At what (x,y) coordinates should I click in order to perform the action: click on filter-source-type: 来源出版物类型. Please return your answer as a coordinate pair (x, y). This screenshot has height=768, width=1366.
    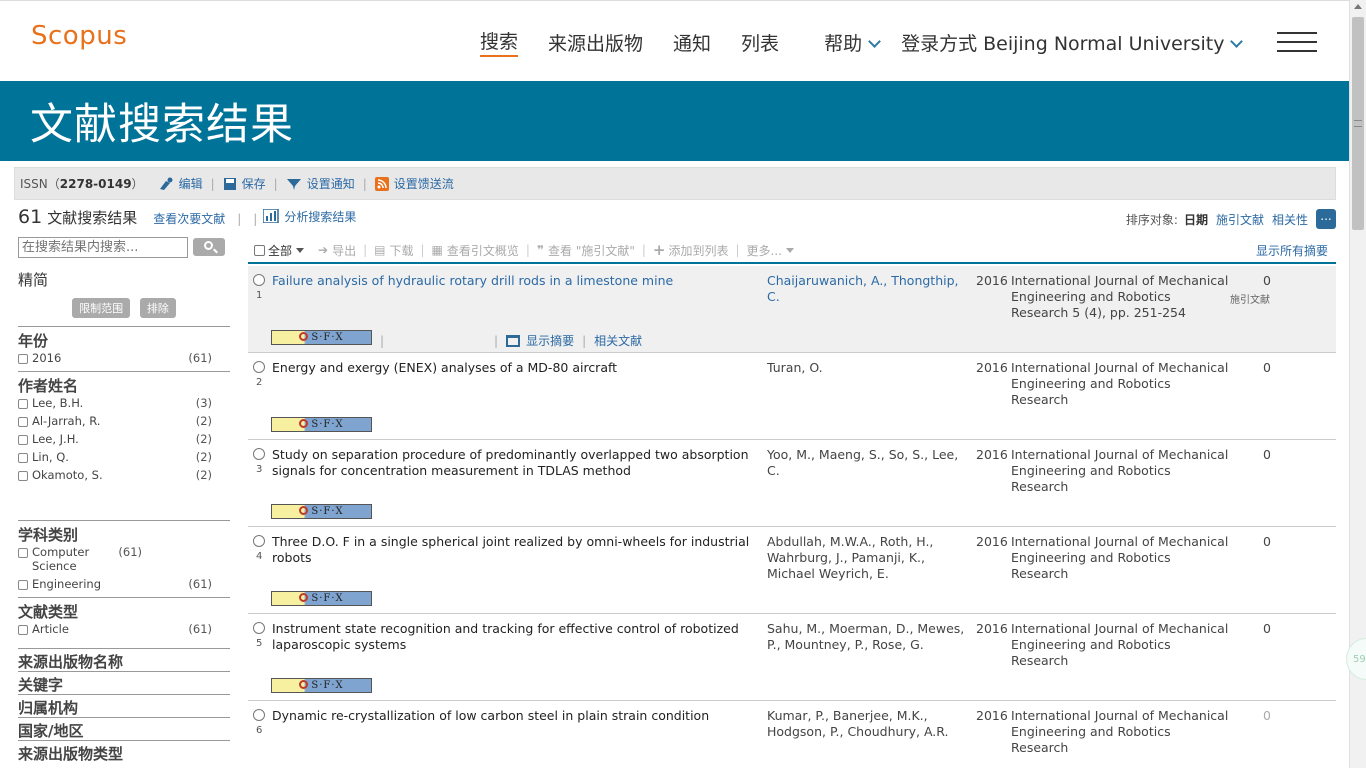
    Looking at the image, I should click on (124, 751).